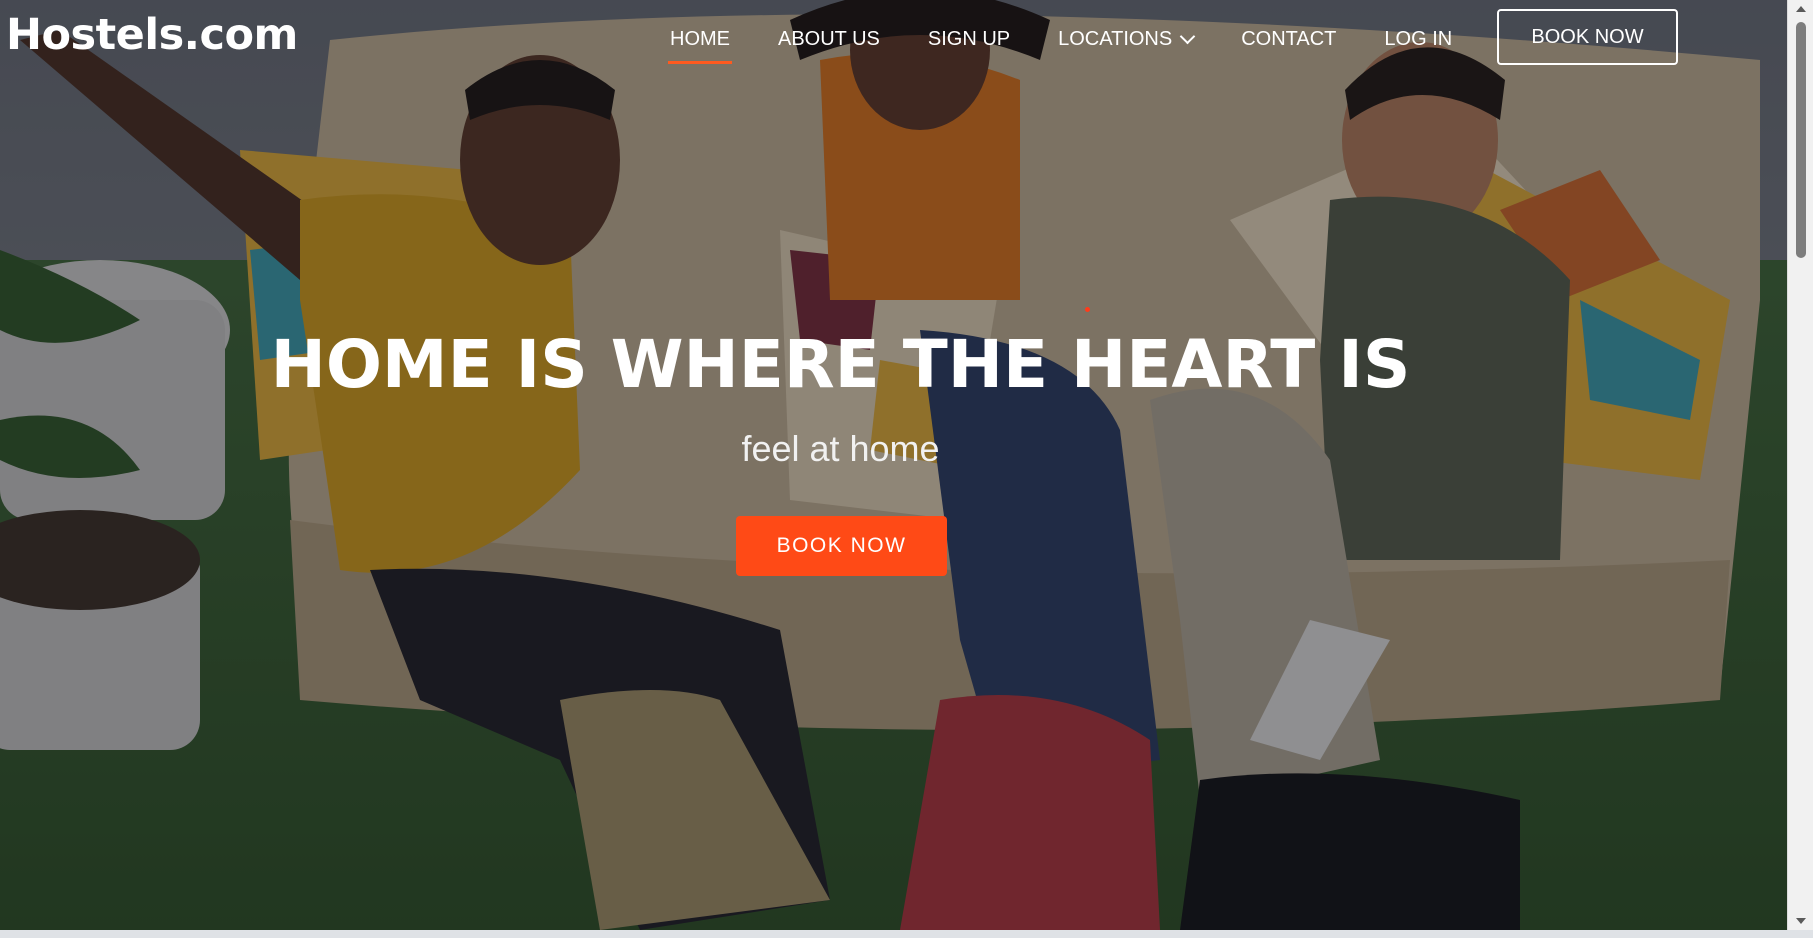 The width and height of the screenshot is (1813, 938). Describe the element at coordinates (1801, 140) in the screenshot. I see `scrollbar-thumb` at that location.